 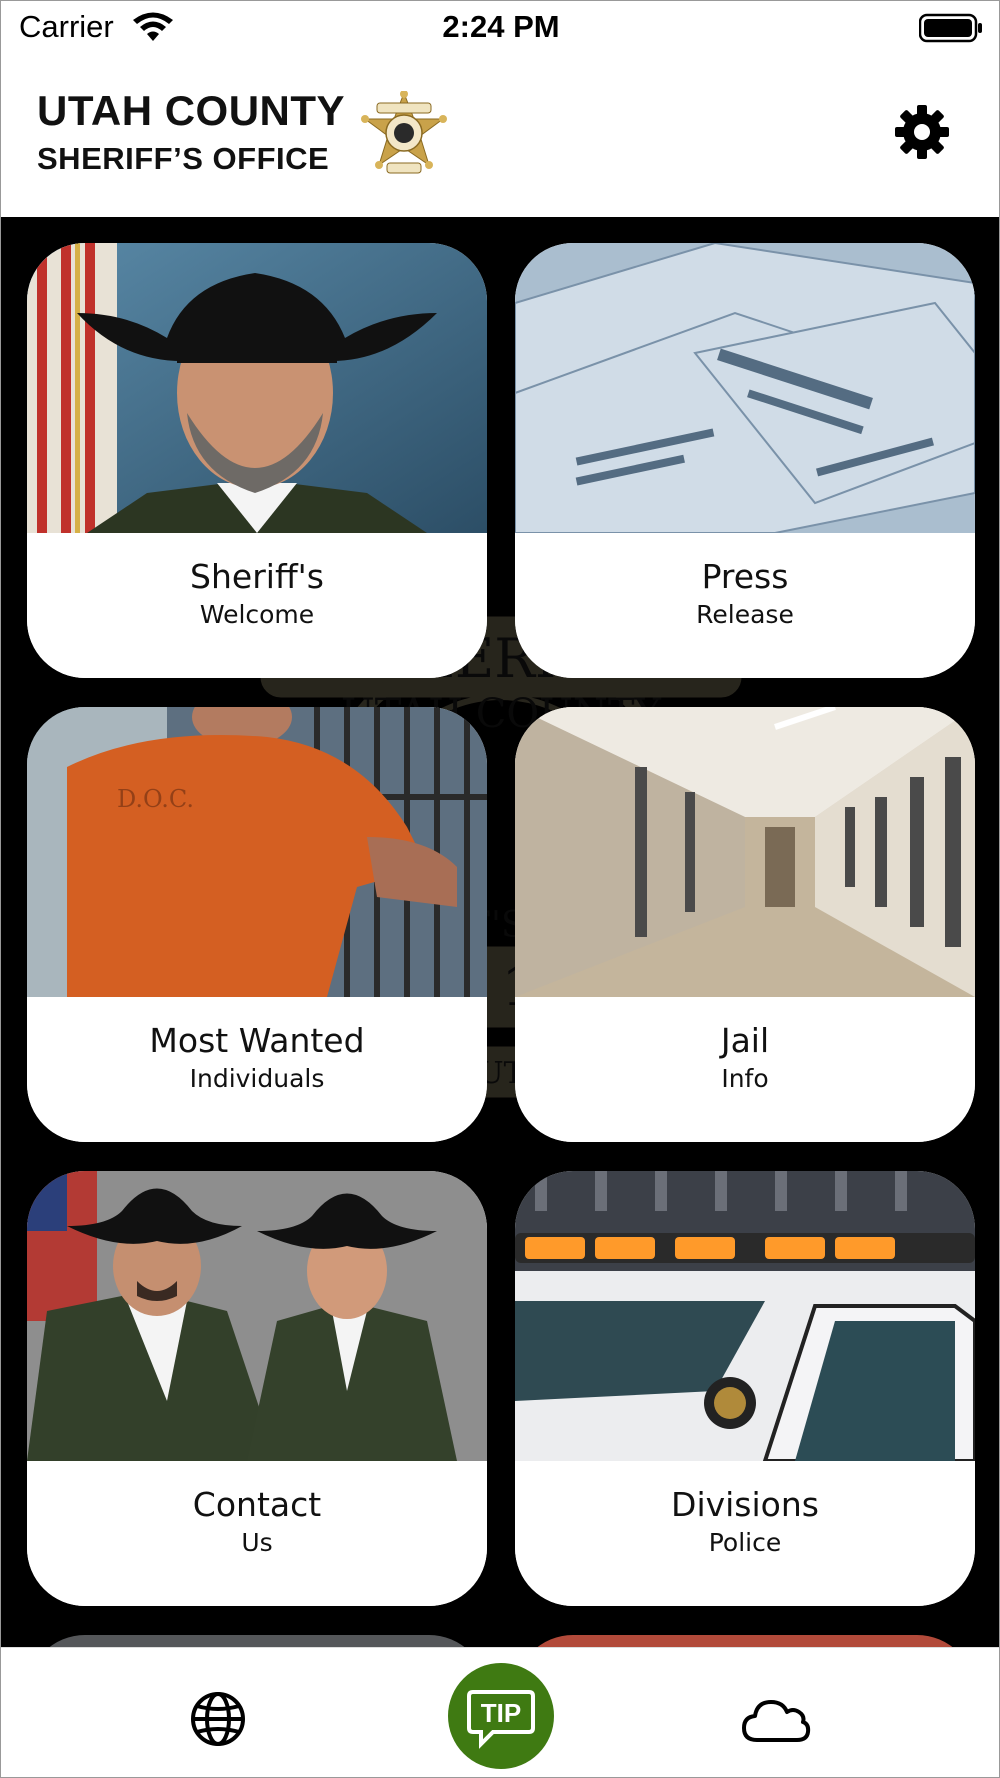 I want to click on tile-label: Press Release, so click(x=745, y=605).